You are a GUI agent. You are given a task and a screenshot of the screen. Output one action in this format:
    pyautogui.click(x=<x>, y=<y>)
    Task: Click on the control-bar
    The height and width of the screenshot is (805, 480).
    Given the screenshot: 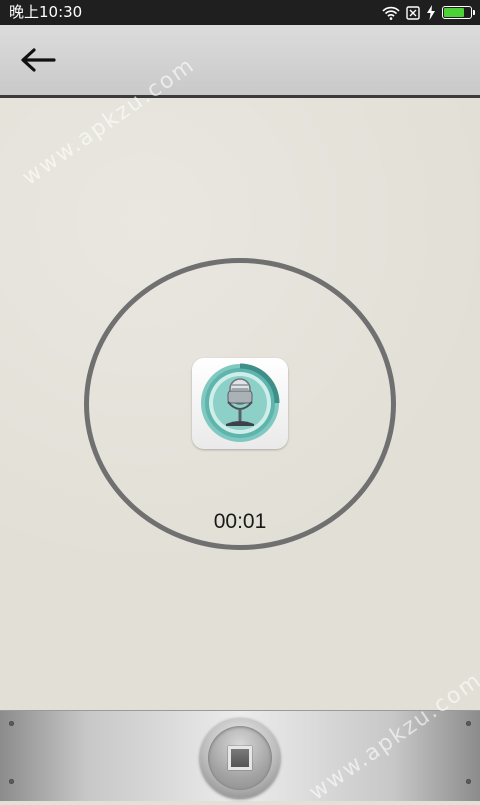 What is the action you would take?
    pyautogui.click(x=240, y=755)
    